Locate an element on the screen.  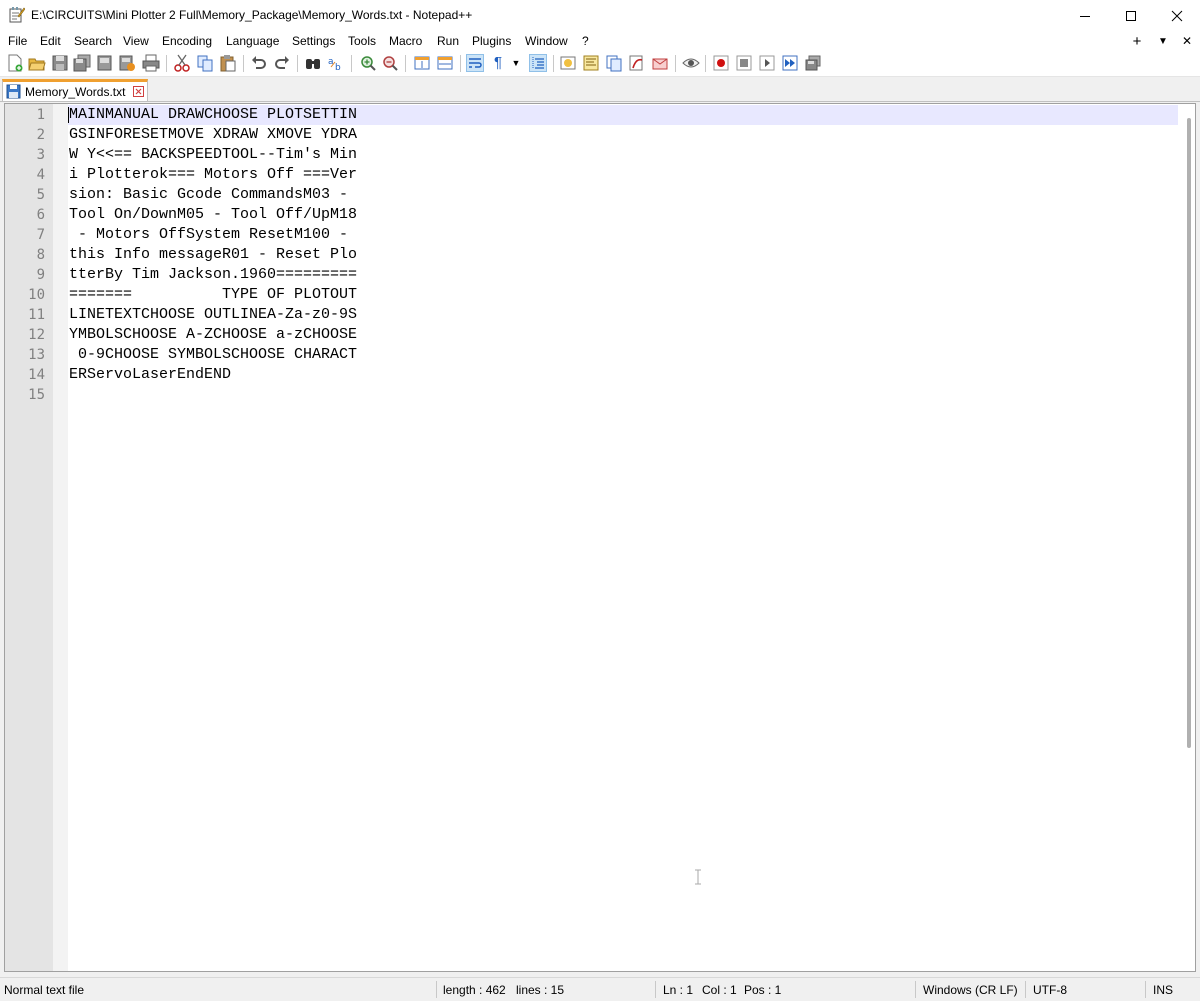
text-line: MAINMANUAL DRAWCHOOSE PLOTSETTIN is located at coordinates (213, 115).